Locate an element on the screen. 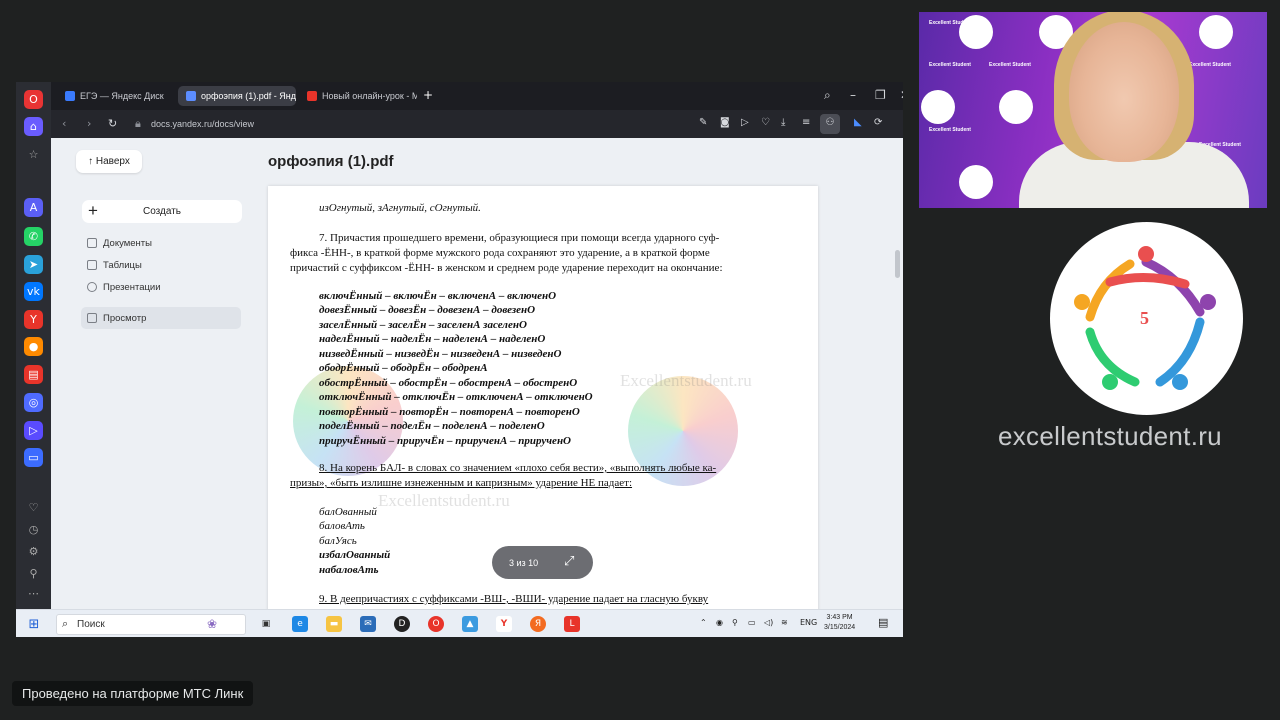 The width and height of the screenshot is (1280, 720). notification-icon: ▤ is located at coordinates (883, 622).